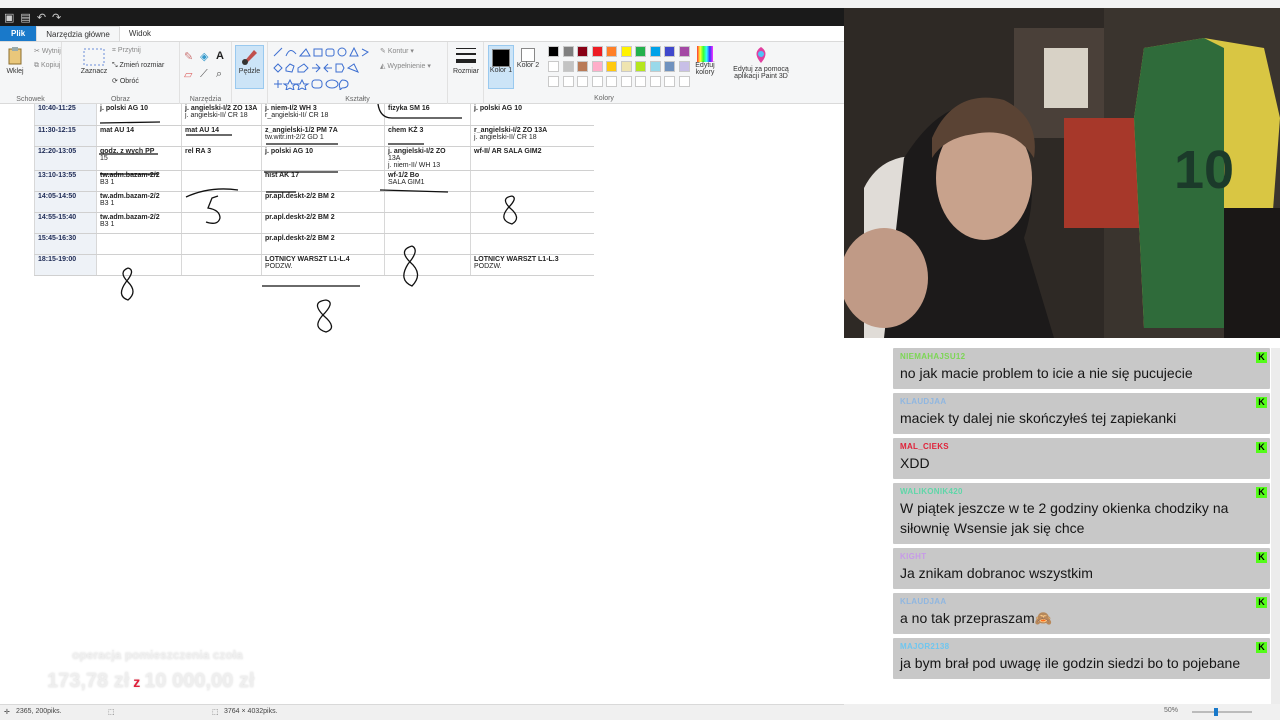  Describe the element at coordinates (30, 99) in the screenshot. I see `clipboard-group-label: Schowek` at that location.